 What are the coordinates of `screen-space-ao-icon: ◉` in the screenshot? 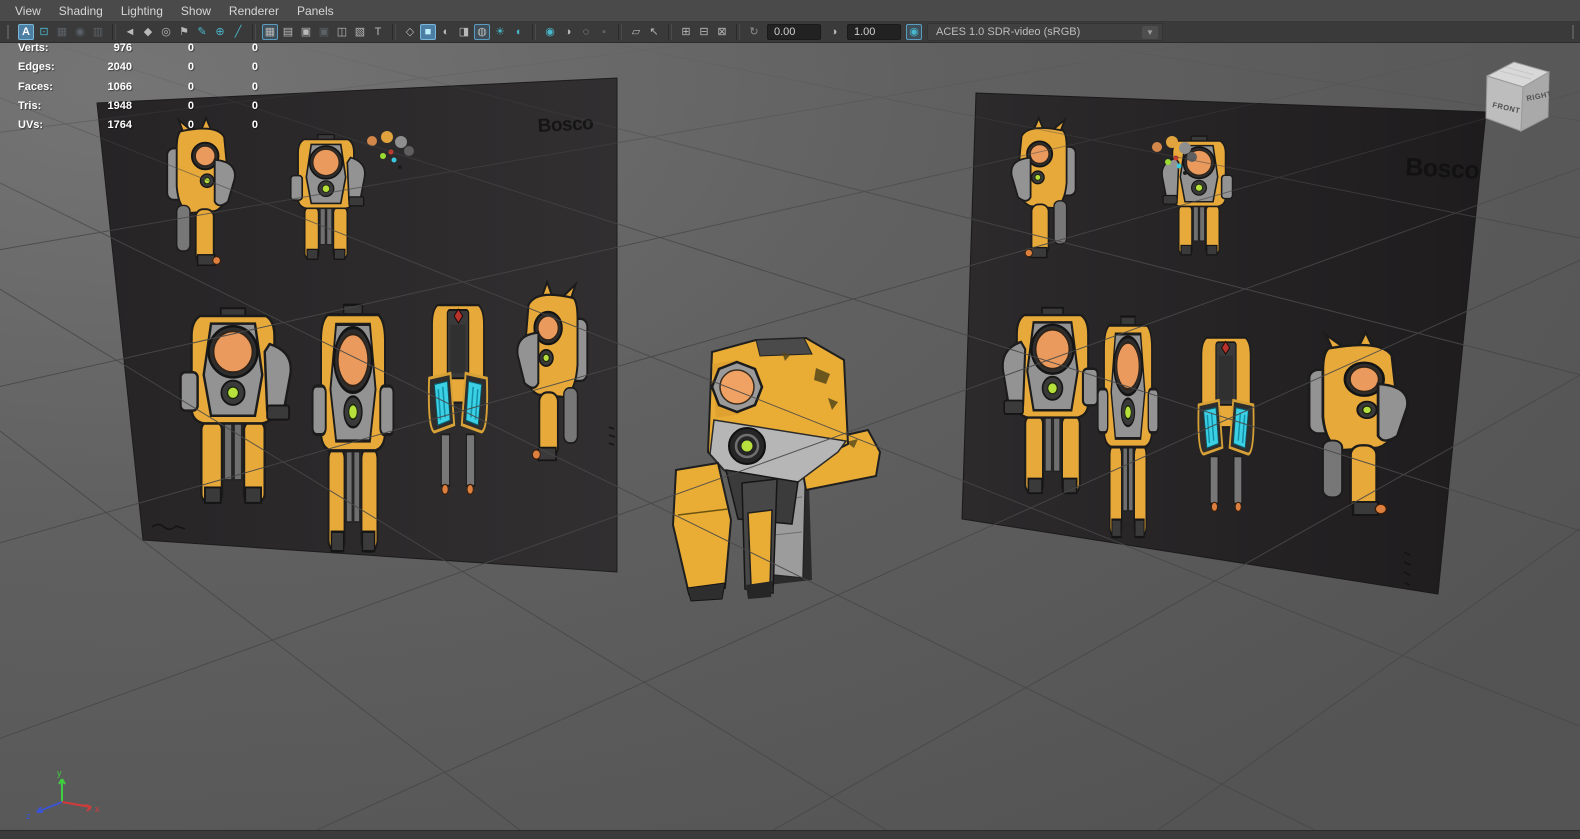 It's located at (550, 32).